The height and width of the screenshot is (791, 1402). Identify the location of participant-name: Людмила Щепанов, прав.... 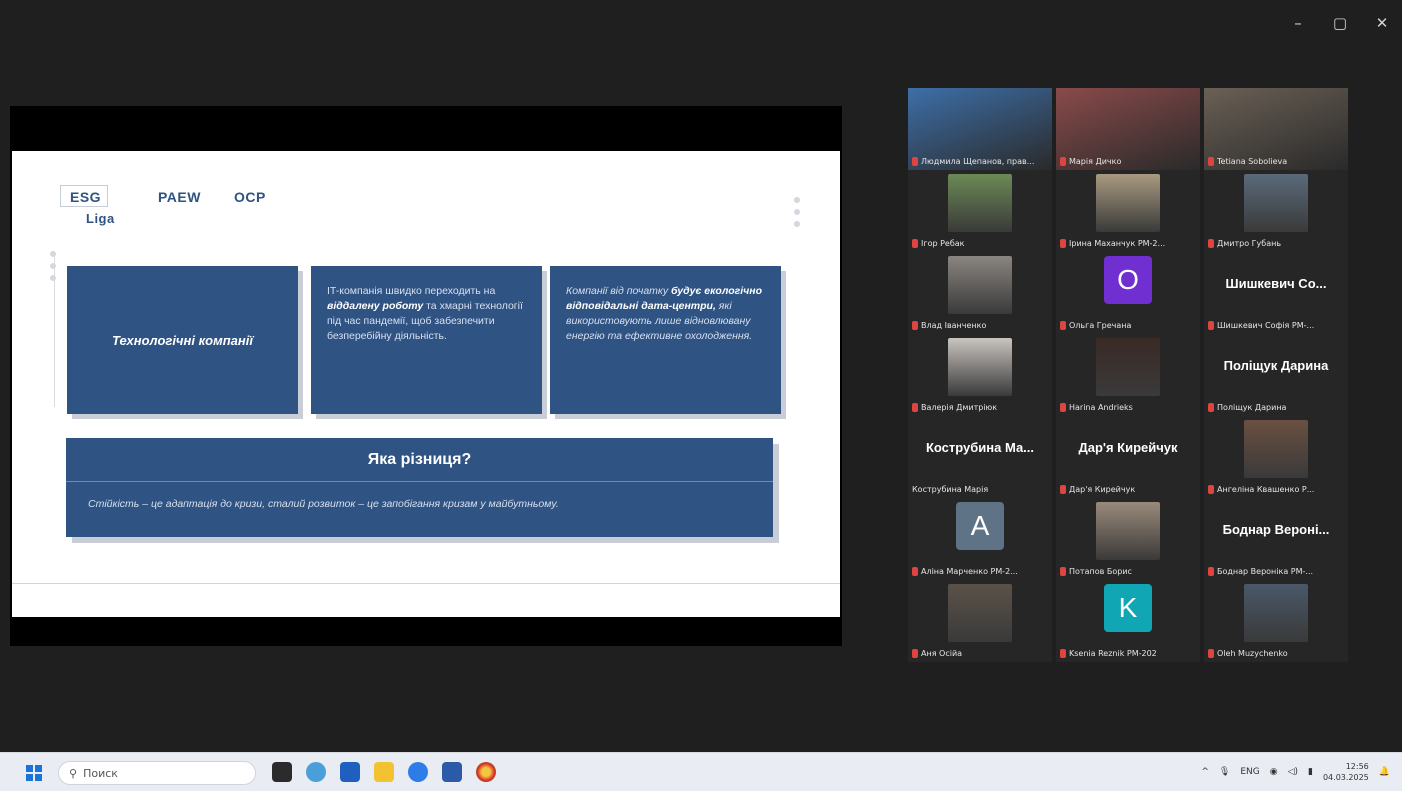
(978, 161).